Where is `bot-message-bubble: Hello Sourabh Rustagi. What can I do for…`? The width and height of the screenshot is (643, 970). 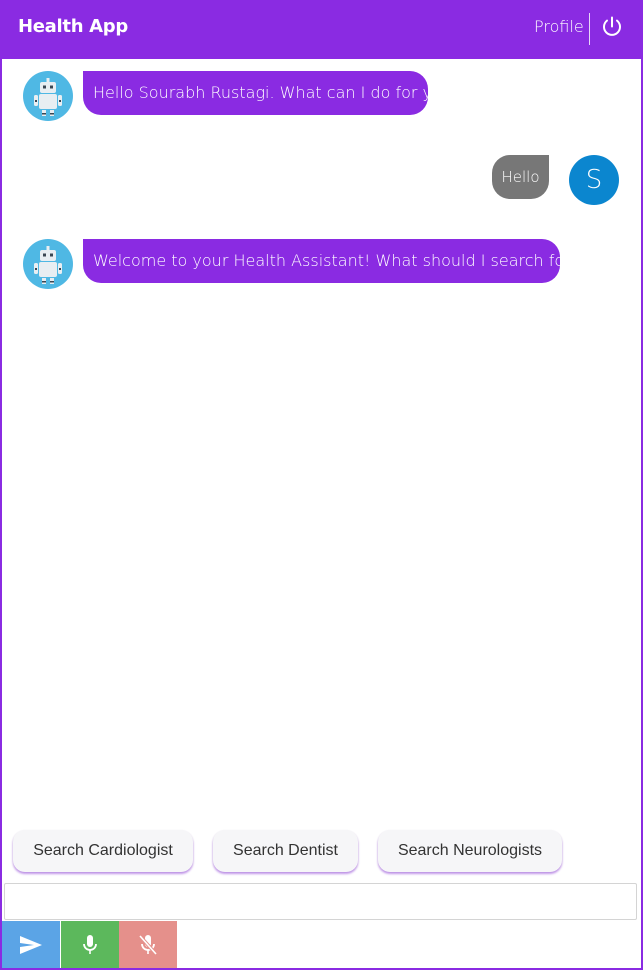 bot-message-bubble: Hello Sourabh Rustagi. What can I do for… is located at coordinates (271, 93).